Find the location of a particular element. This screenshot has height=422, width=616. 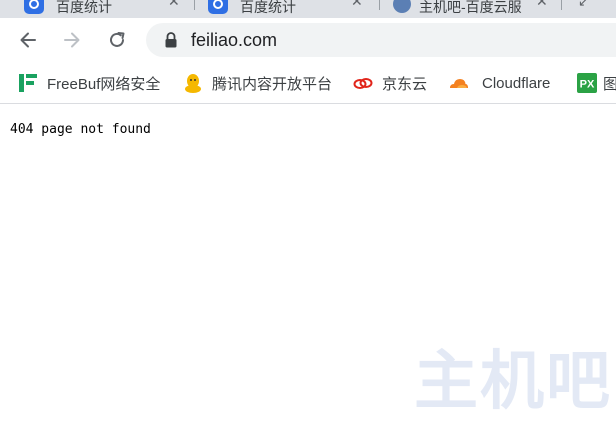

tab-baidu-tongji-2: 百度统计 is located at coordinates (278, 8).